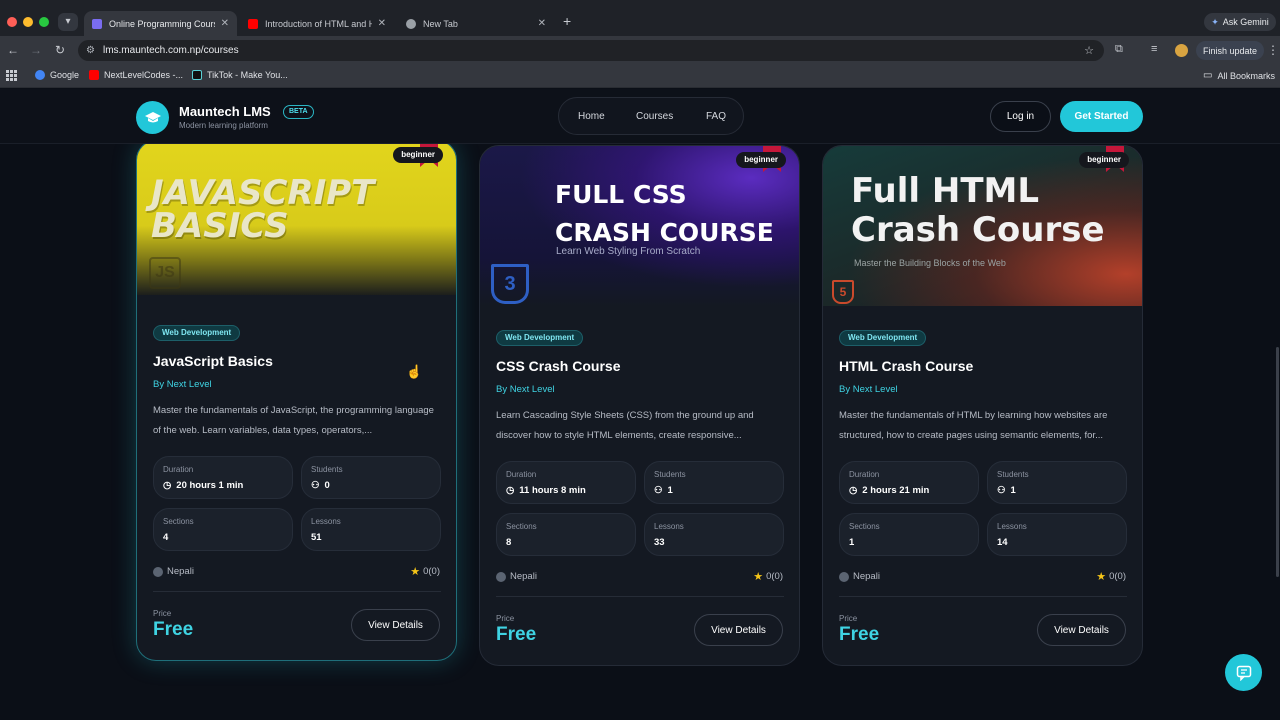 This screenshot has width=1280, height=720. I want to click on brand-name: Mauntech LMS, so click(225, 111).